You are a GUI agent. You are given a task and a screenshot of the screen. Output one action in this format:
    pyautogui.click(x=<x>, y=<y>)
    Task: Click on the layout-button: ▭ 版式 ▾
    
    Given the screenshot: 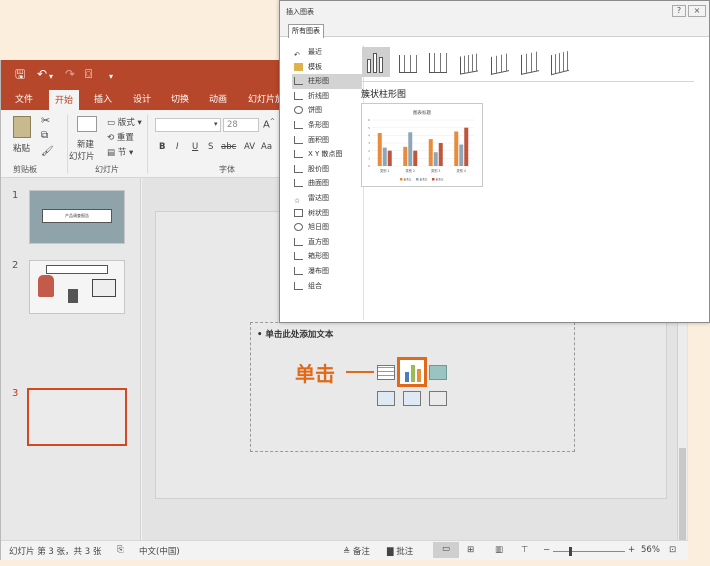 What is the action you would take?
    pyautogui.click(x=124, y=122)
    